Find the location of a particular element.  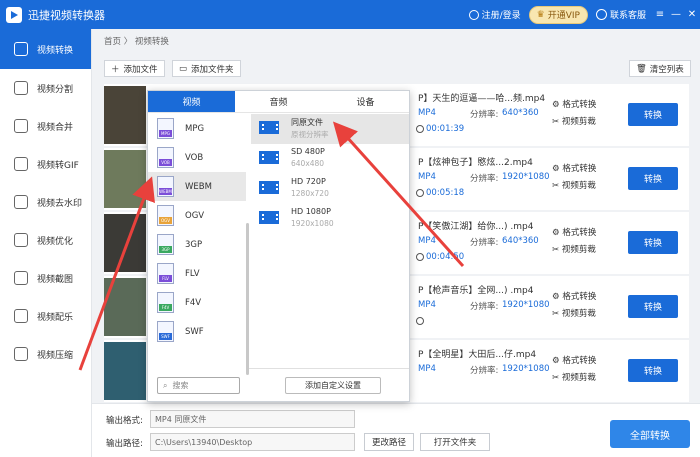

annotation-arrow-quality is located at coordinates (398, 194).